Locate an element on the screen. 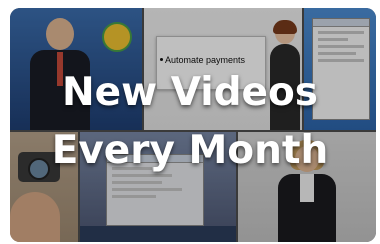  banner-title-line1: New Videos is located at coordinates (190, 92).